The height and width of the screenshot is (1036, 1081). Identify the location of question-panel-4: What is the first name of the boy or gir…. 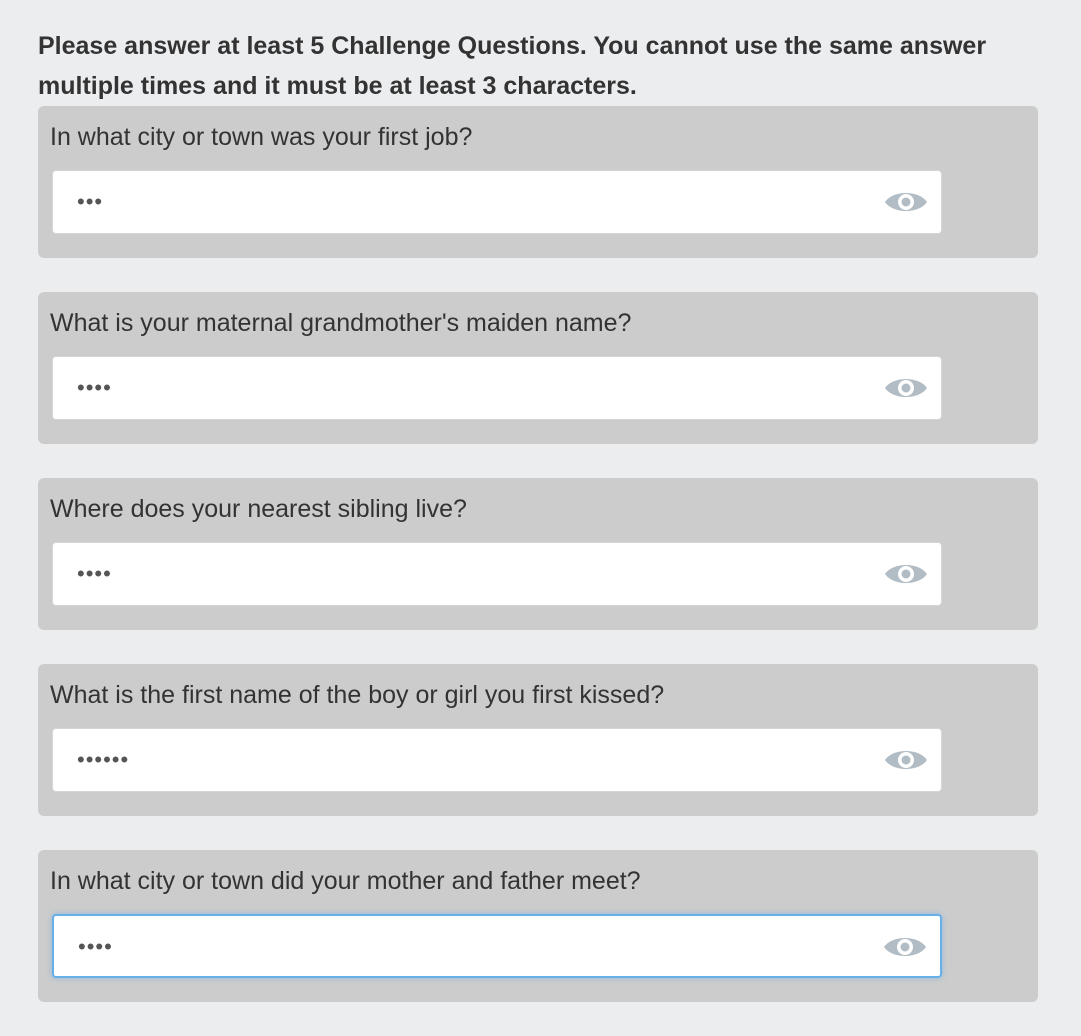
(538, 740).